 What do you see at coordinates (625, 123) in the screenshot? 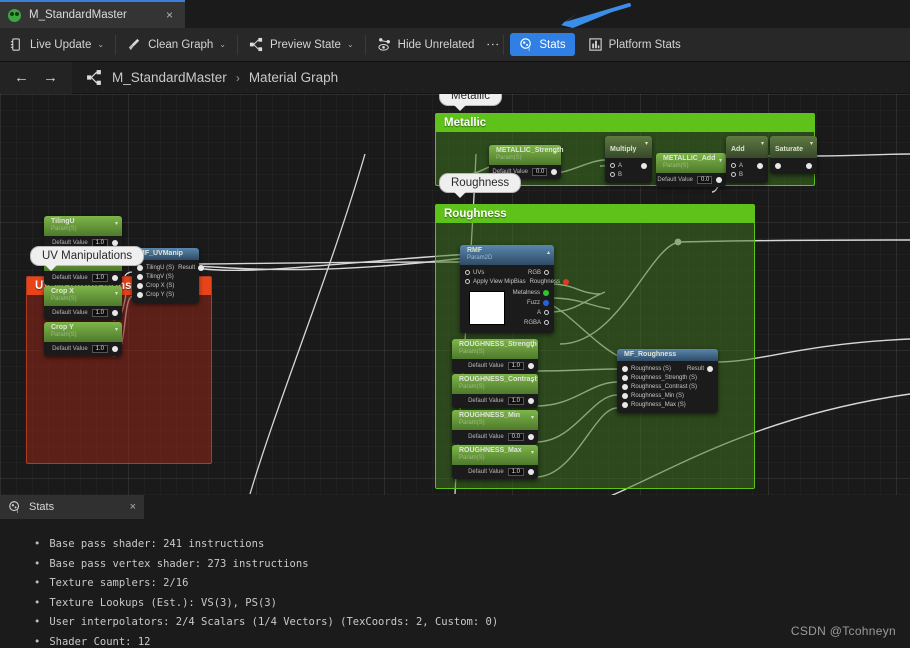
I see `comment-header: Metallic` at bounding box center [625, 123].